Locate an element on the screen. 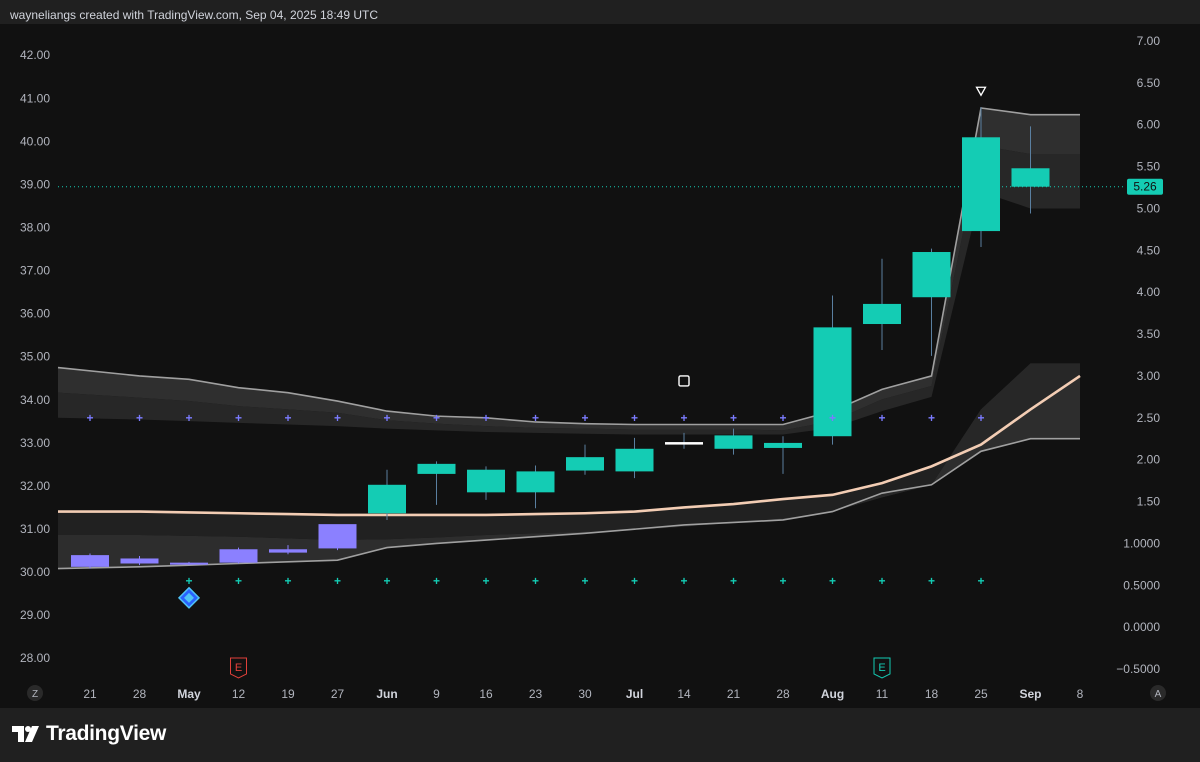 The height and width of the screenshot is (762, 1200). x-axis-tick-label: 19 is located at coordinates (288, 694).